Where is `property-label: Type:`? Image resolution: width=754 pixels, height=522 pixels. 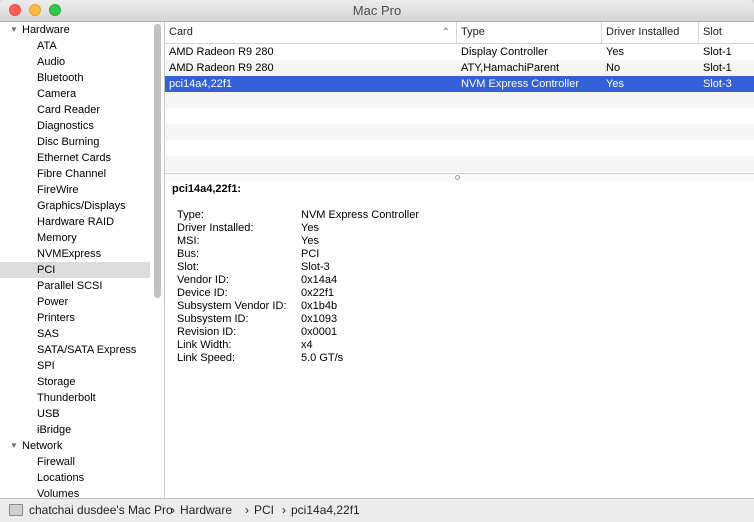
property-label: Type: is located at coordinates (190, 215).